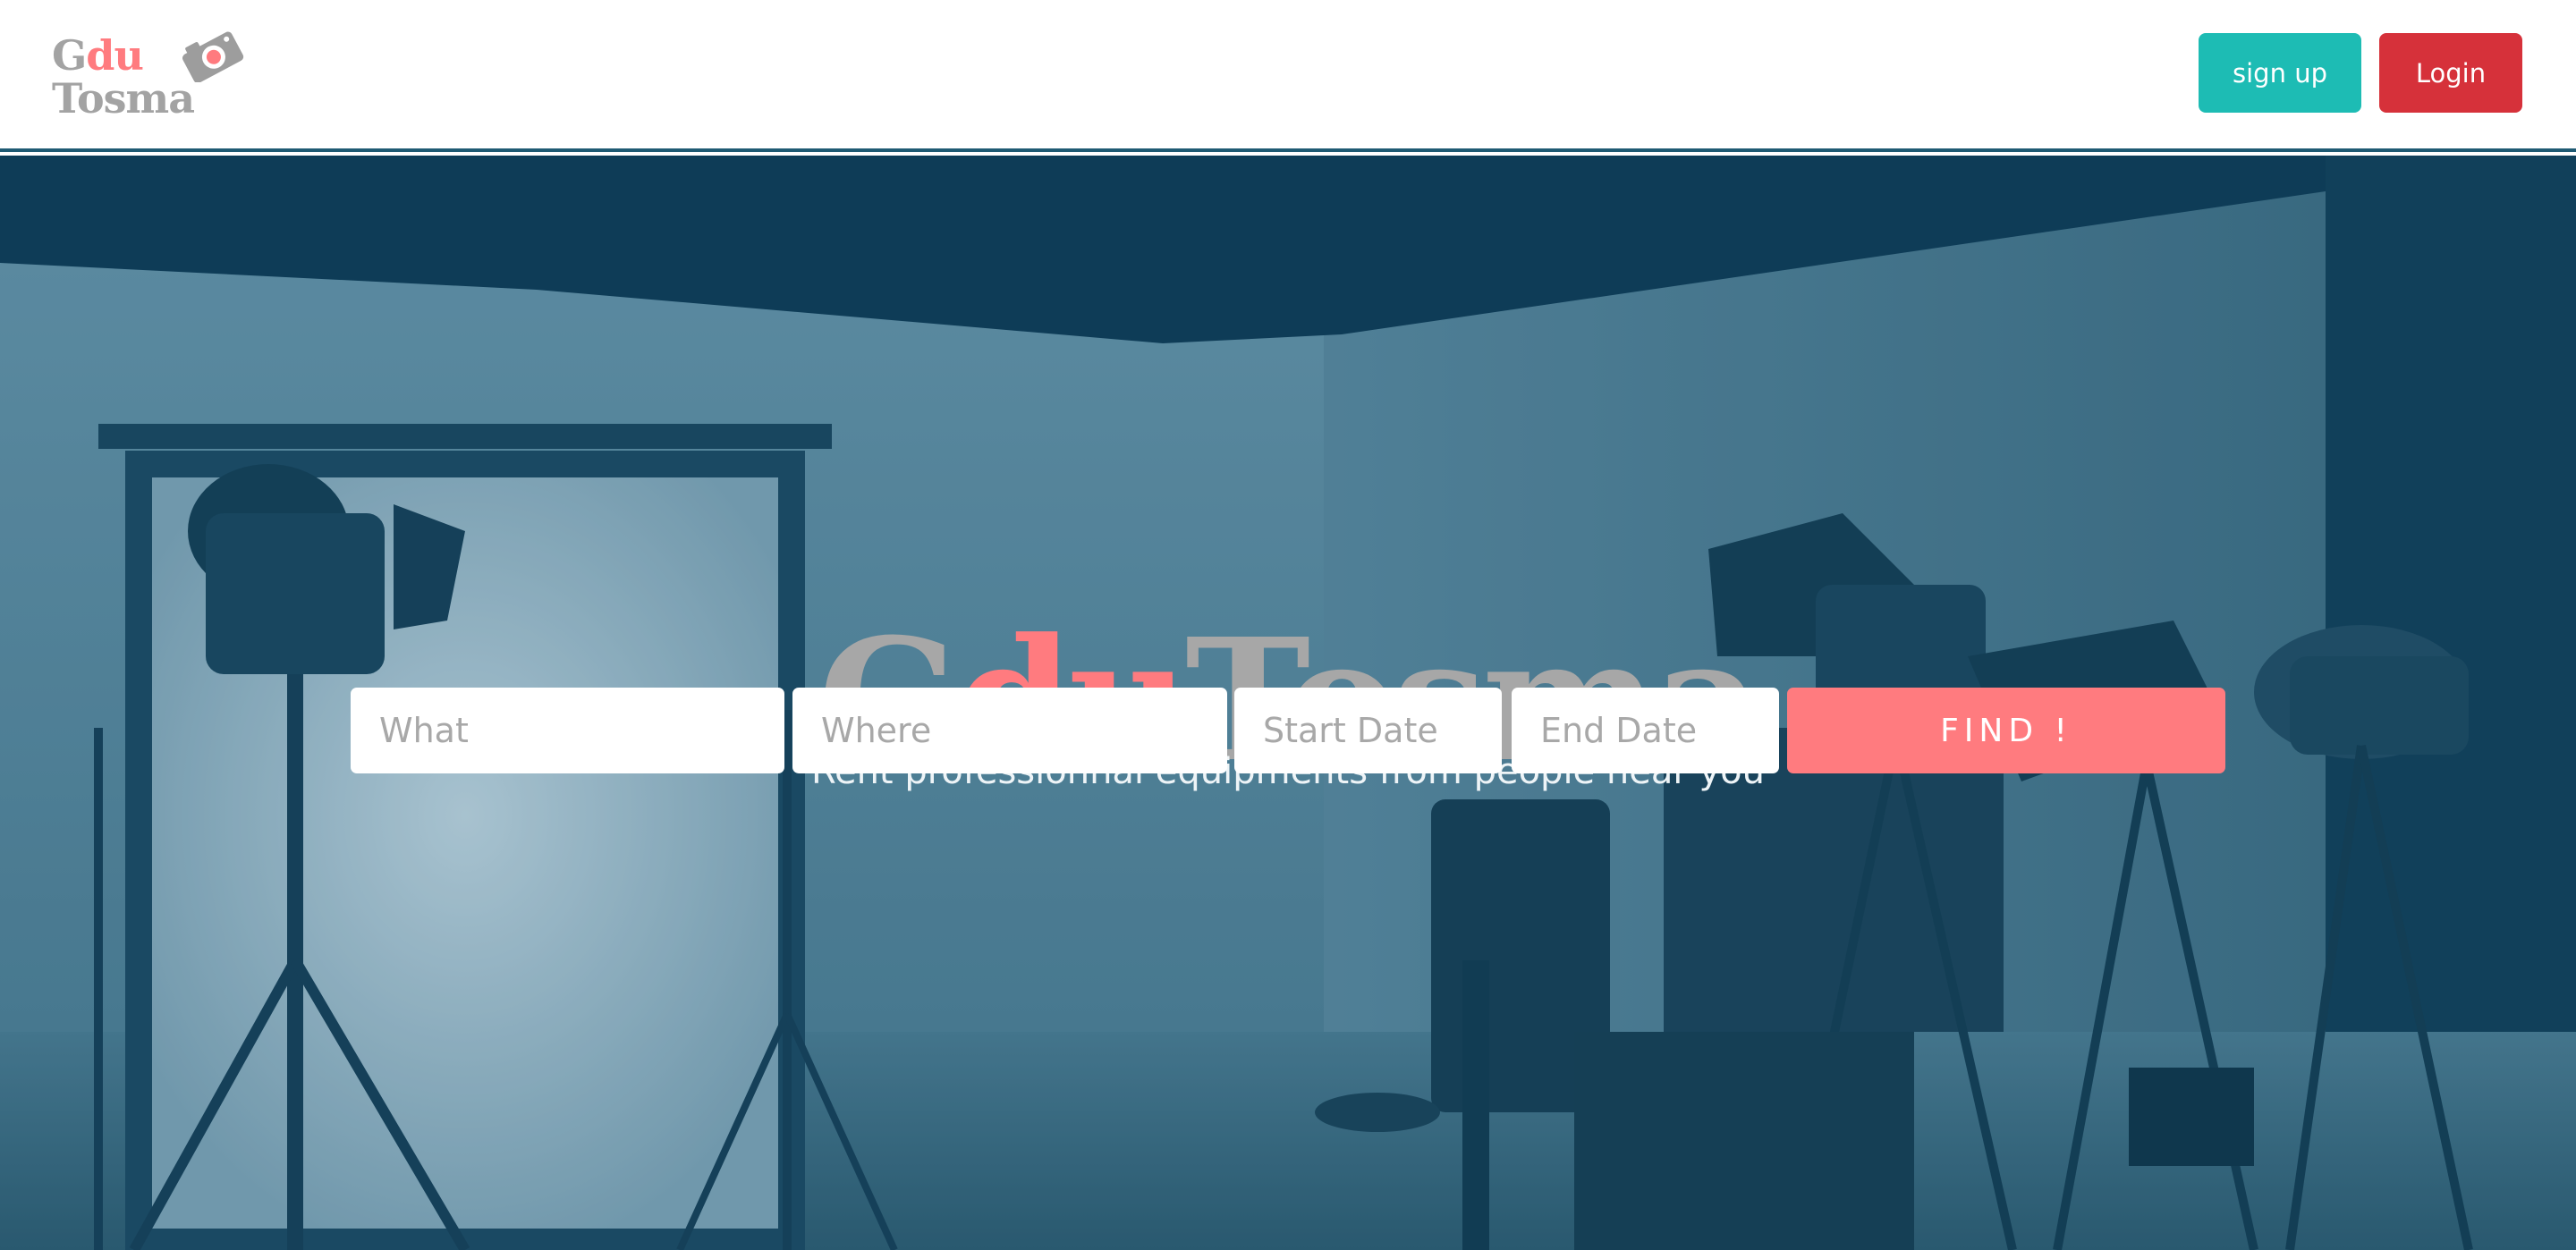 The width and height of the screenshot is (2576, 1250). I want to click on login-button: Login, so click(2450, 73).